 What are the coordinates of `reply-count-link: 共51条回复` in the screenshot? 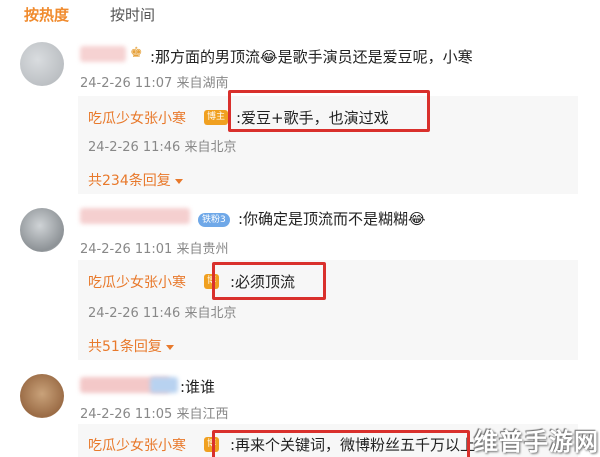 It's located at (131, 346).